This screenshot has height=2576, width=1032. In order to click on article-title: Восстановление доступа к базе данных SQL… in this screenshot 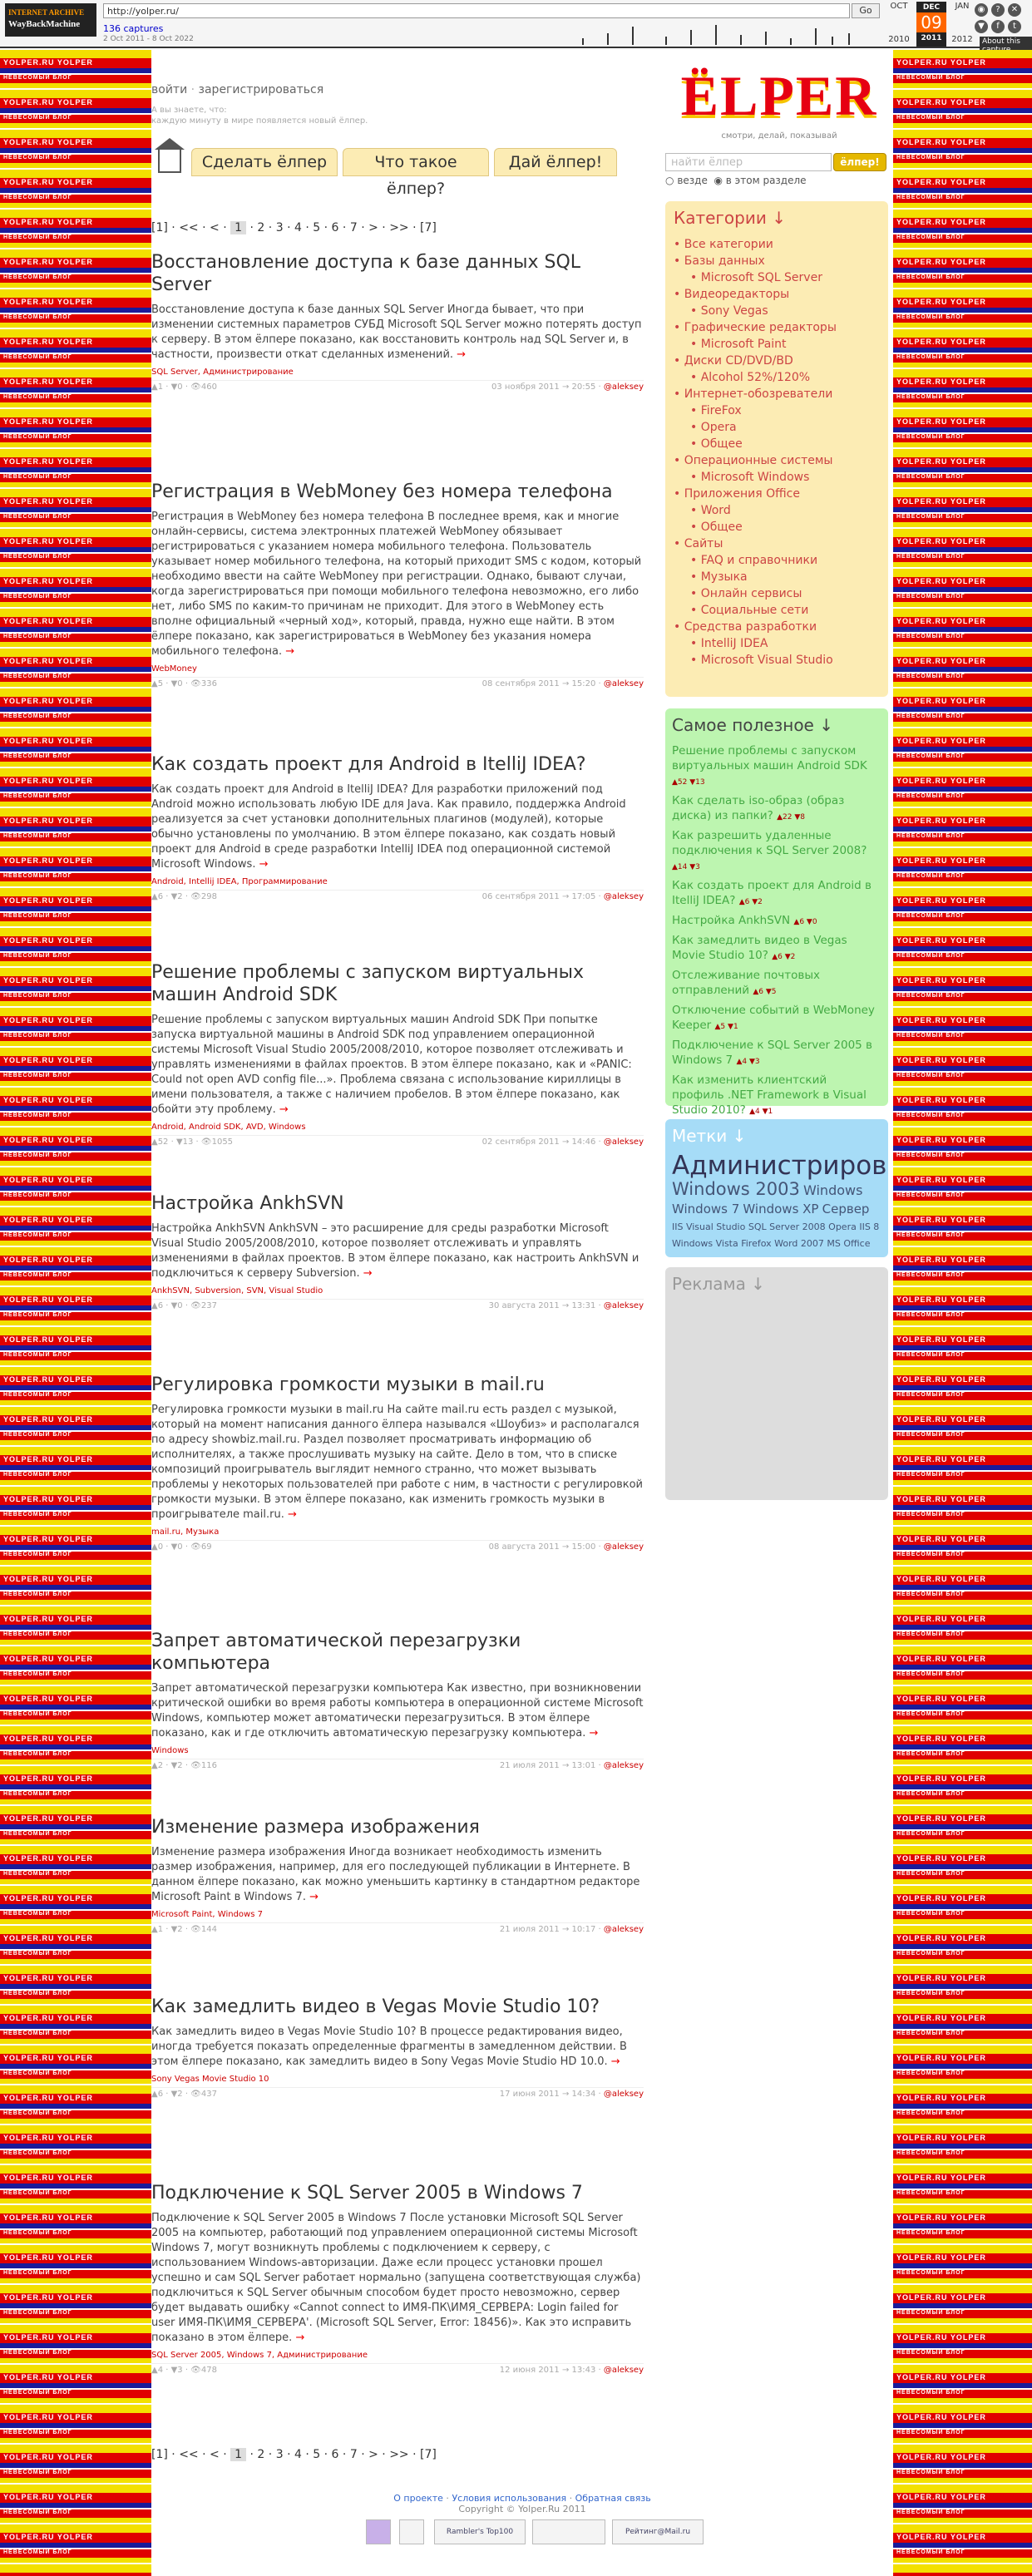, I will do `click(397, 273)`.